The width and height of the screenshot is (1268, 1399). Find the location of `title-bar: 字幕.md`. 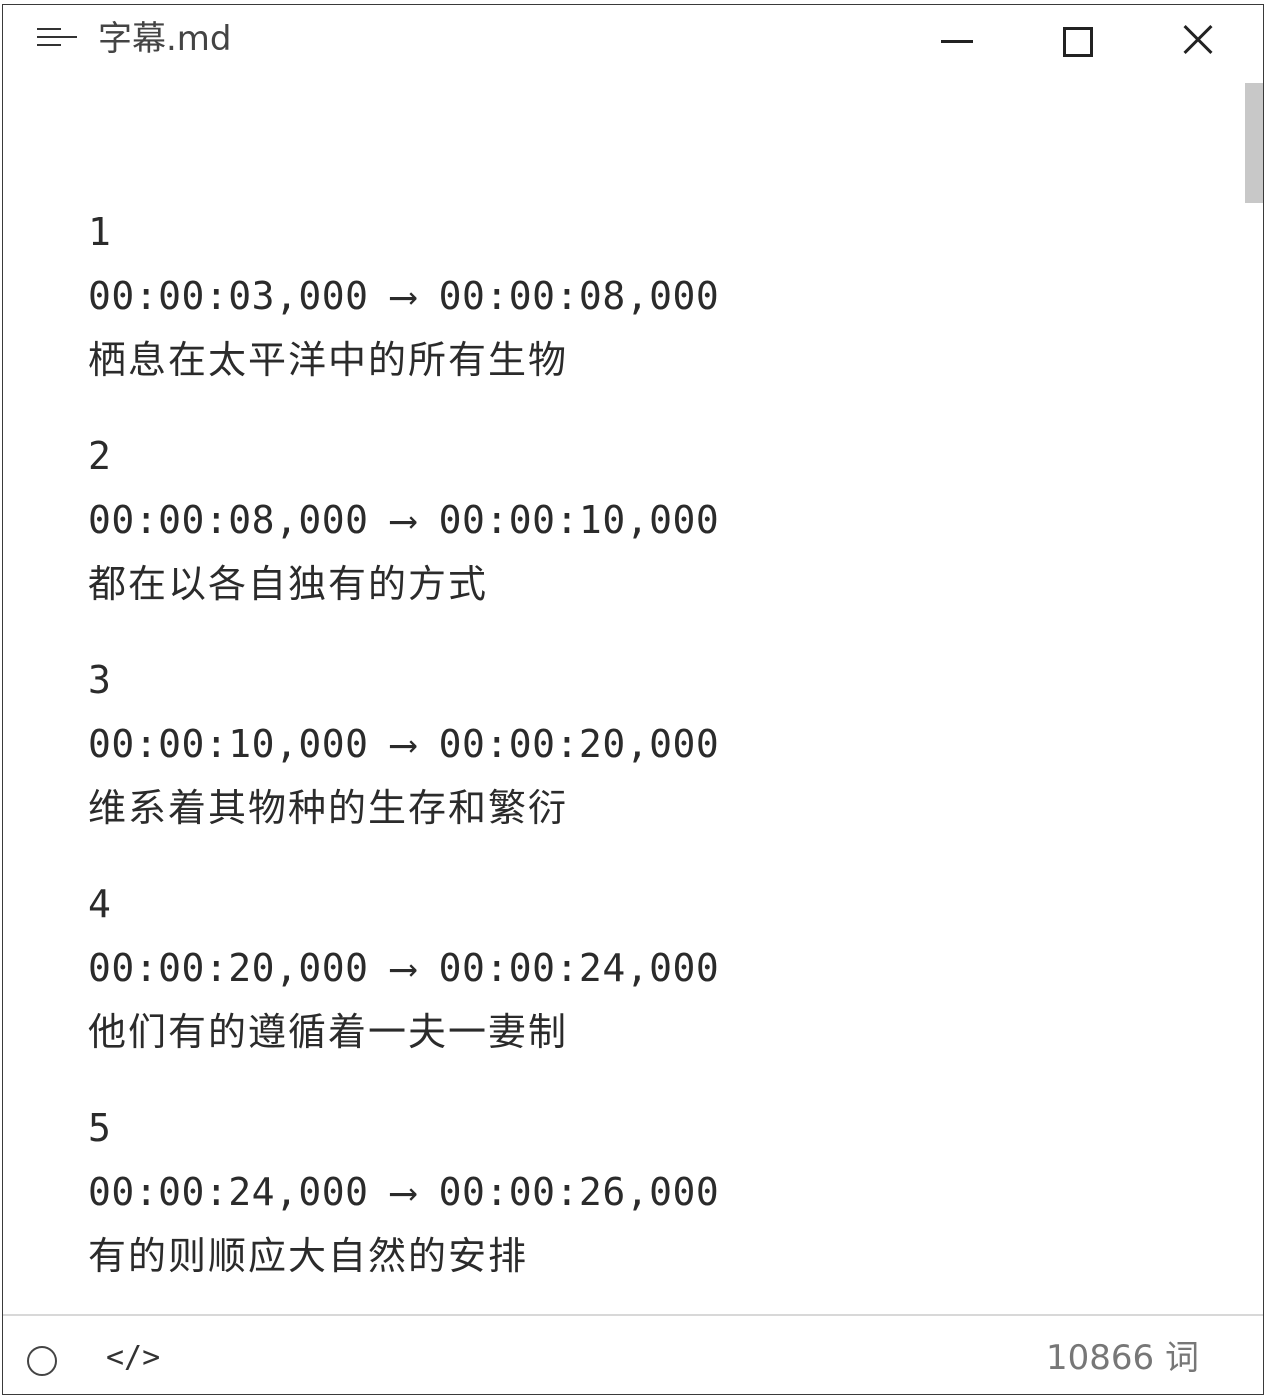

title-bar: 字幕.md is located at coordinates (633, 40).